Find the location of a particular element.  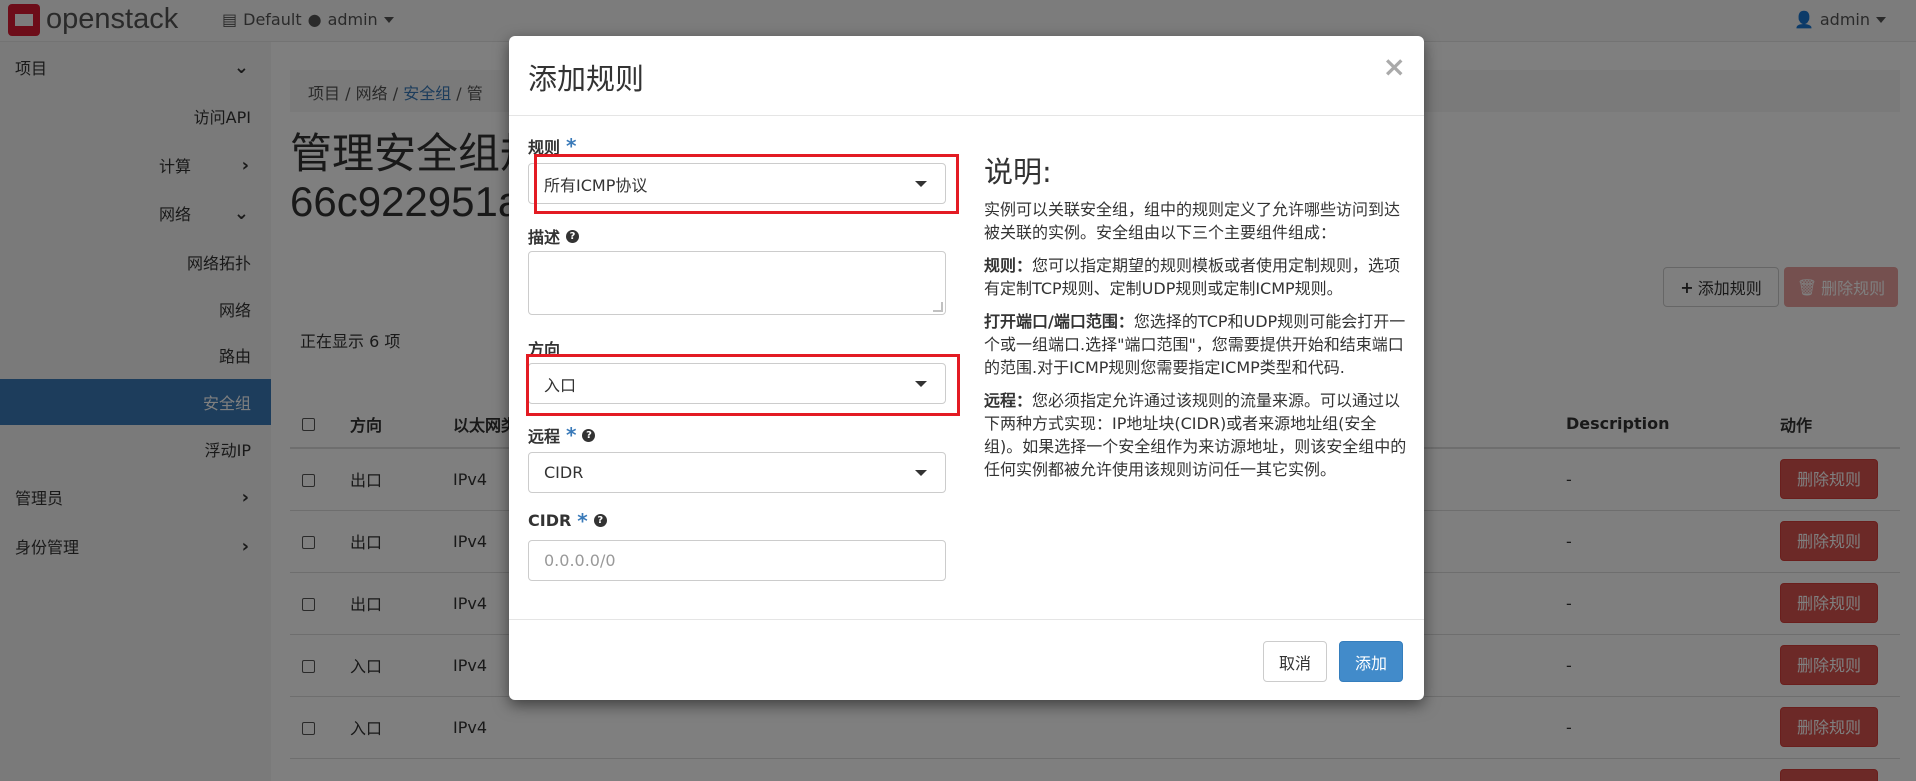

cidr-placeholder: 0.0.0.0/0 is located at coordinates (580, 560).